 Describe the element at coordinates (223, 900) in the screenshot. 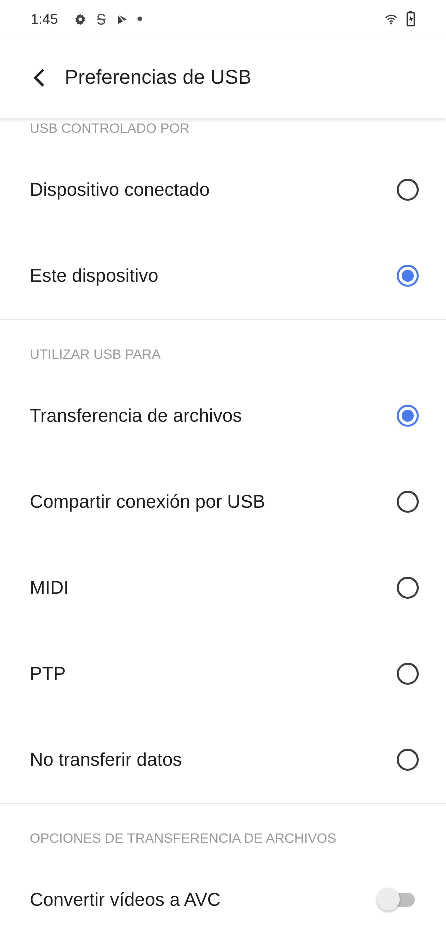

I see `preference-row: Convertir vídeos a AVC` at that location.